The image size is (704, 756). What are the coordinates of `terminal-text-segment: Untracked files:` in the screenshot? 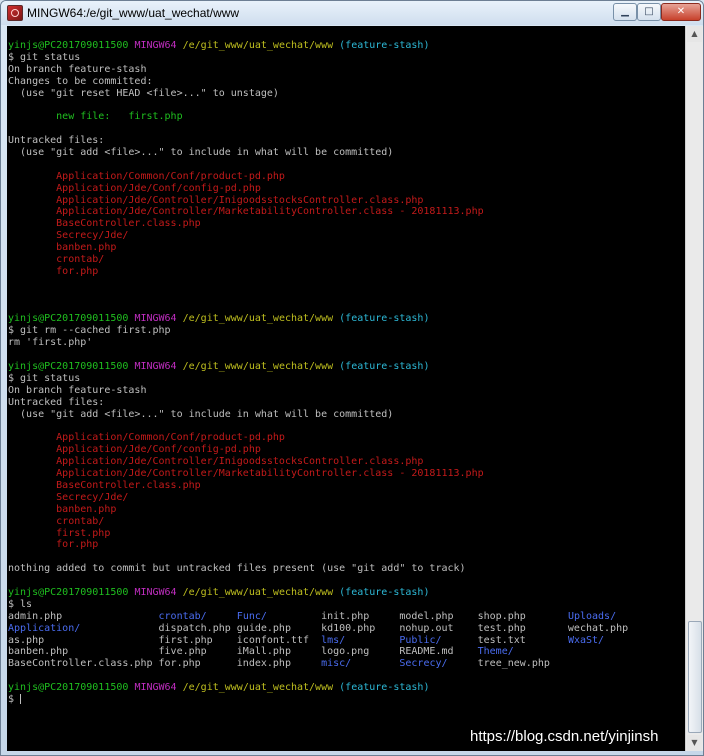 It's located at (56, 141).